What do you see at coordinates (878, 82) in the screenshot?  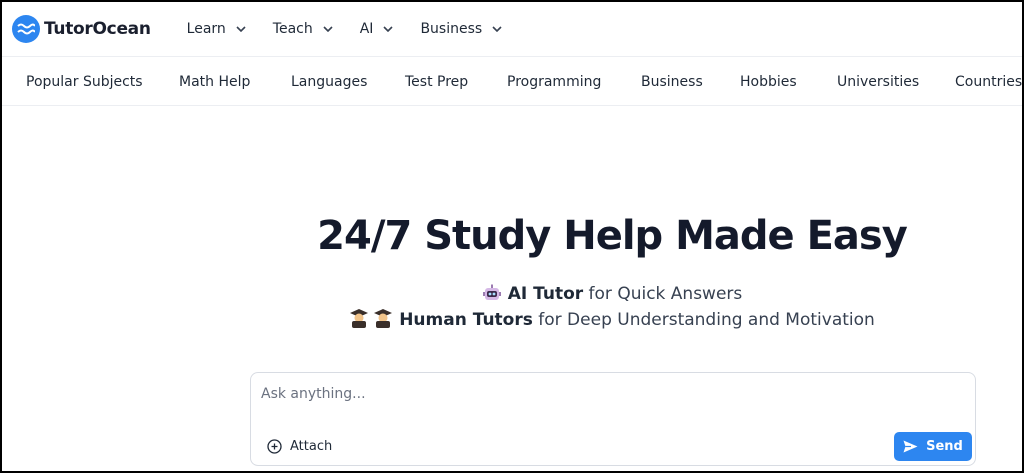 I see `category-universities: Universities` at bounding box center [878, 82].